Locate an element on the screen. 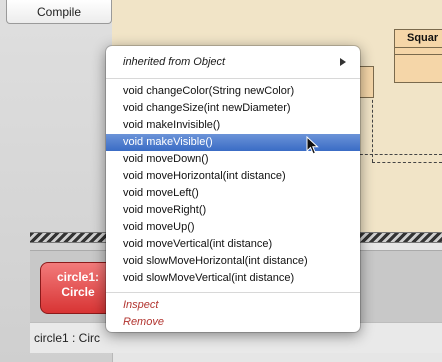  class-name: Squar is located at coordinates (418, 39).